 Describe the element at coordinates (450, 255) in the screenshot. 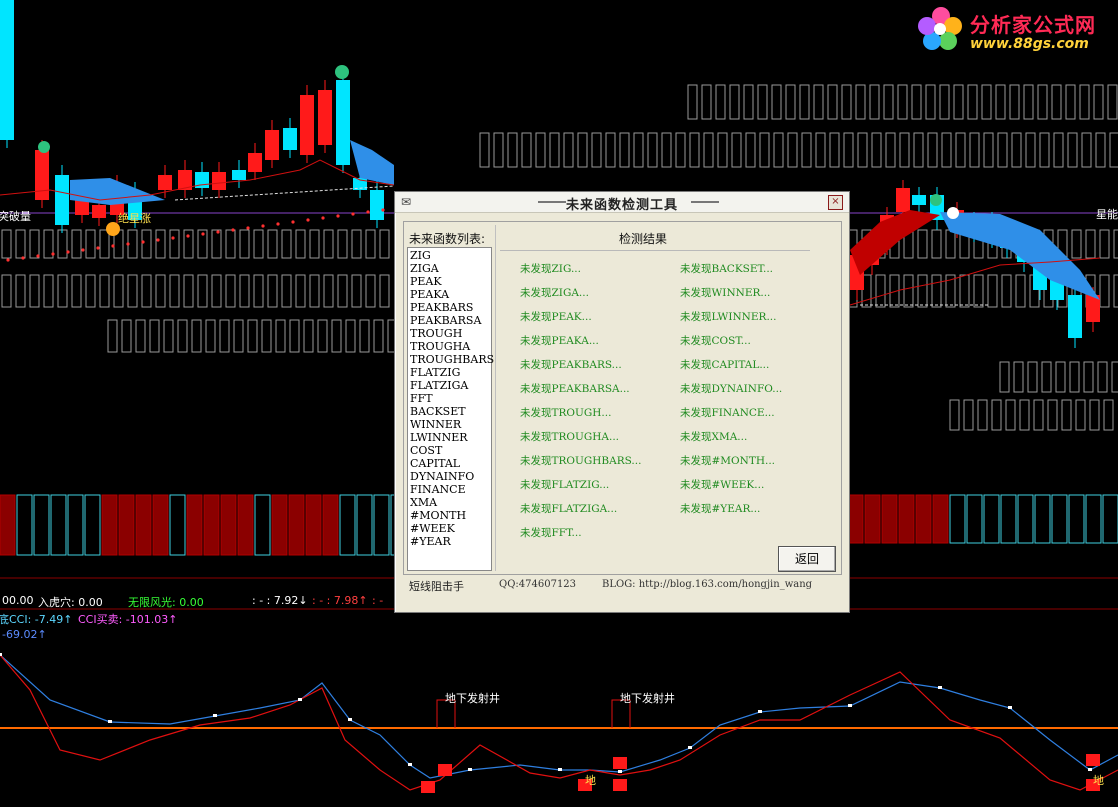

I see `function-list-item: ZIG` at that location.